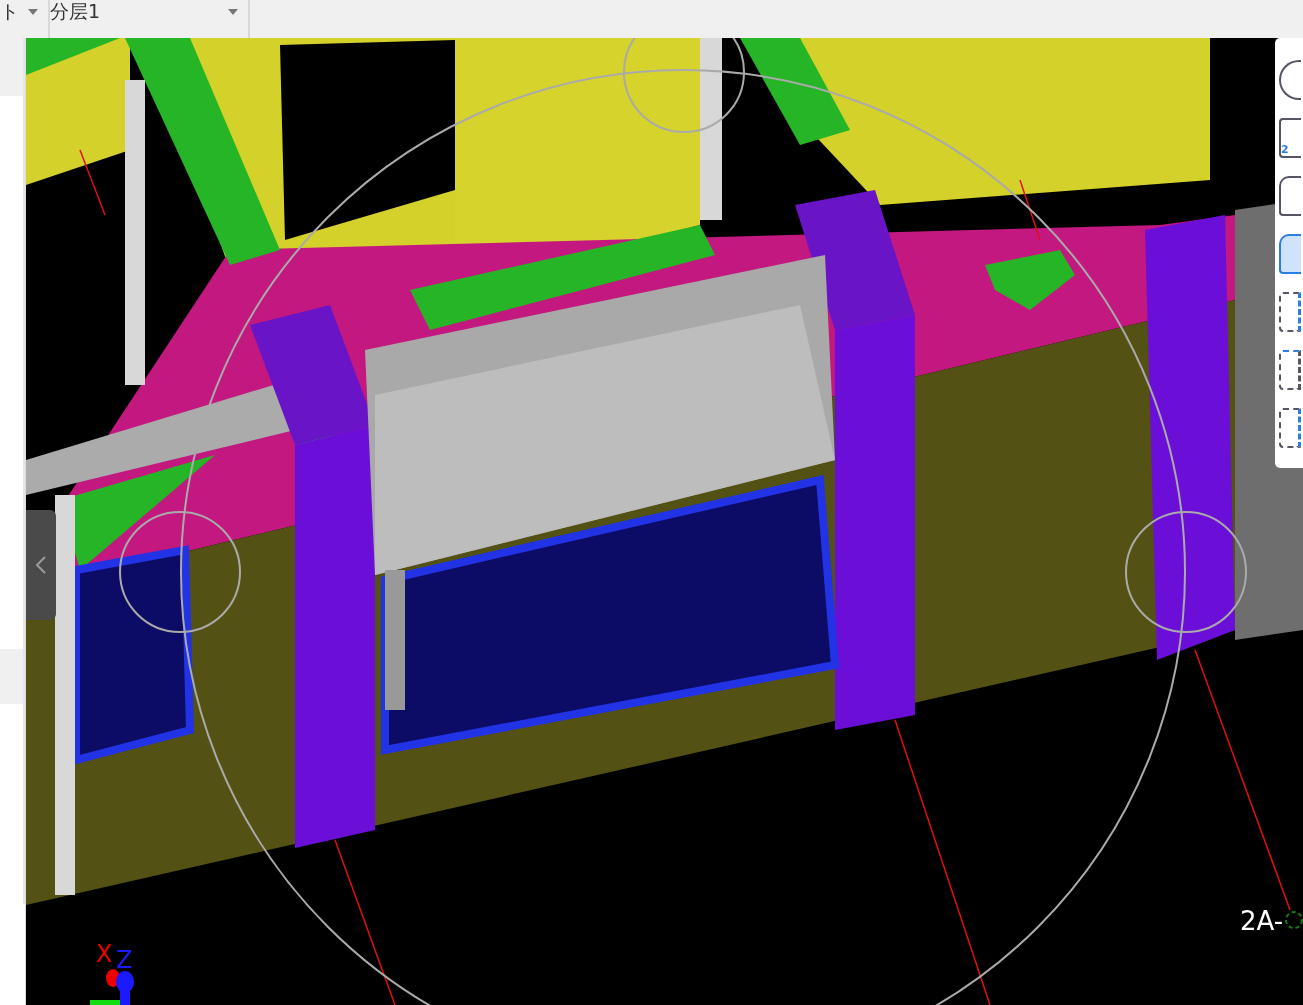 The height and width of the screenshot is (1005, 1303). What do you see at coordinates (1262, 921) in the screenshot?
I see `axis-label: 2A-` at bounding box center [1262, 921].